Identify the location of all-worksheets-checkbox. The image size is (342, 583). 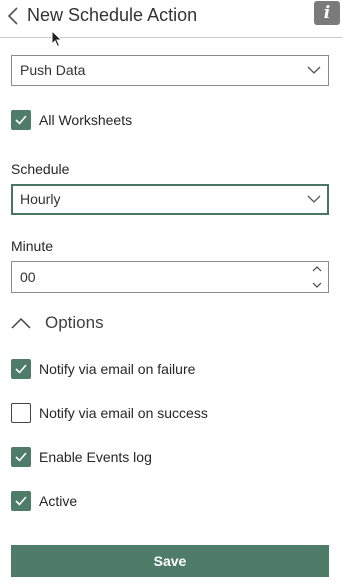
(21, 120).